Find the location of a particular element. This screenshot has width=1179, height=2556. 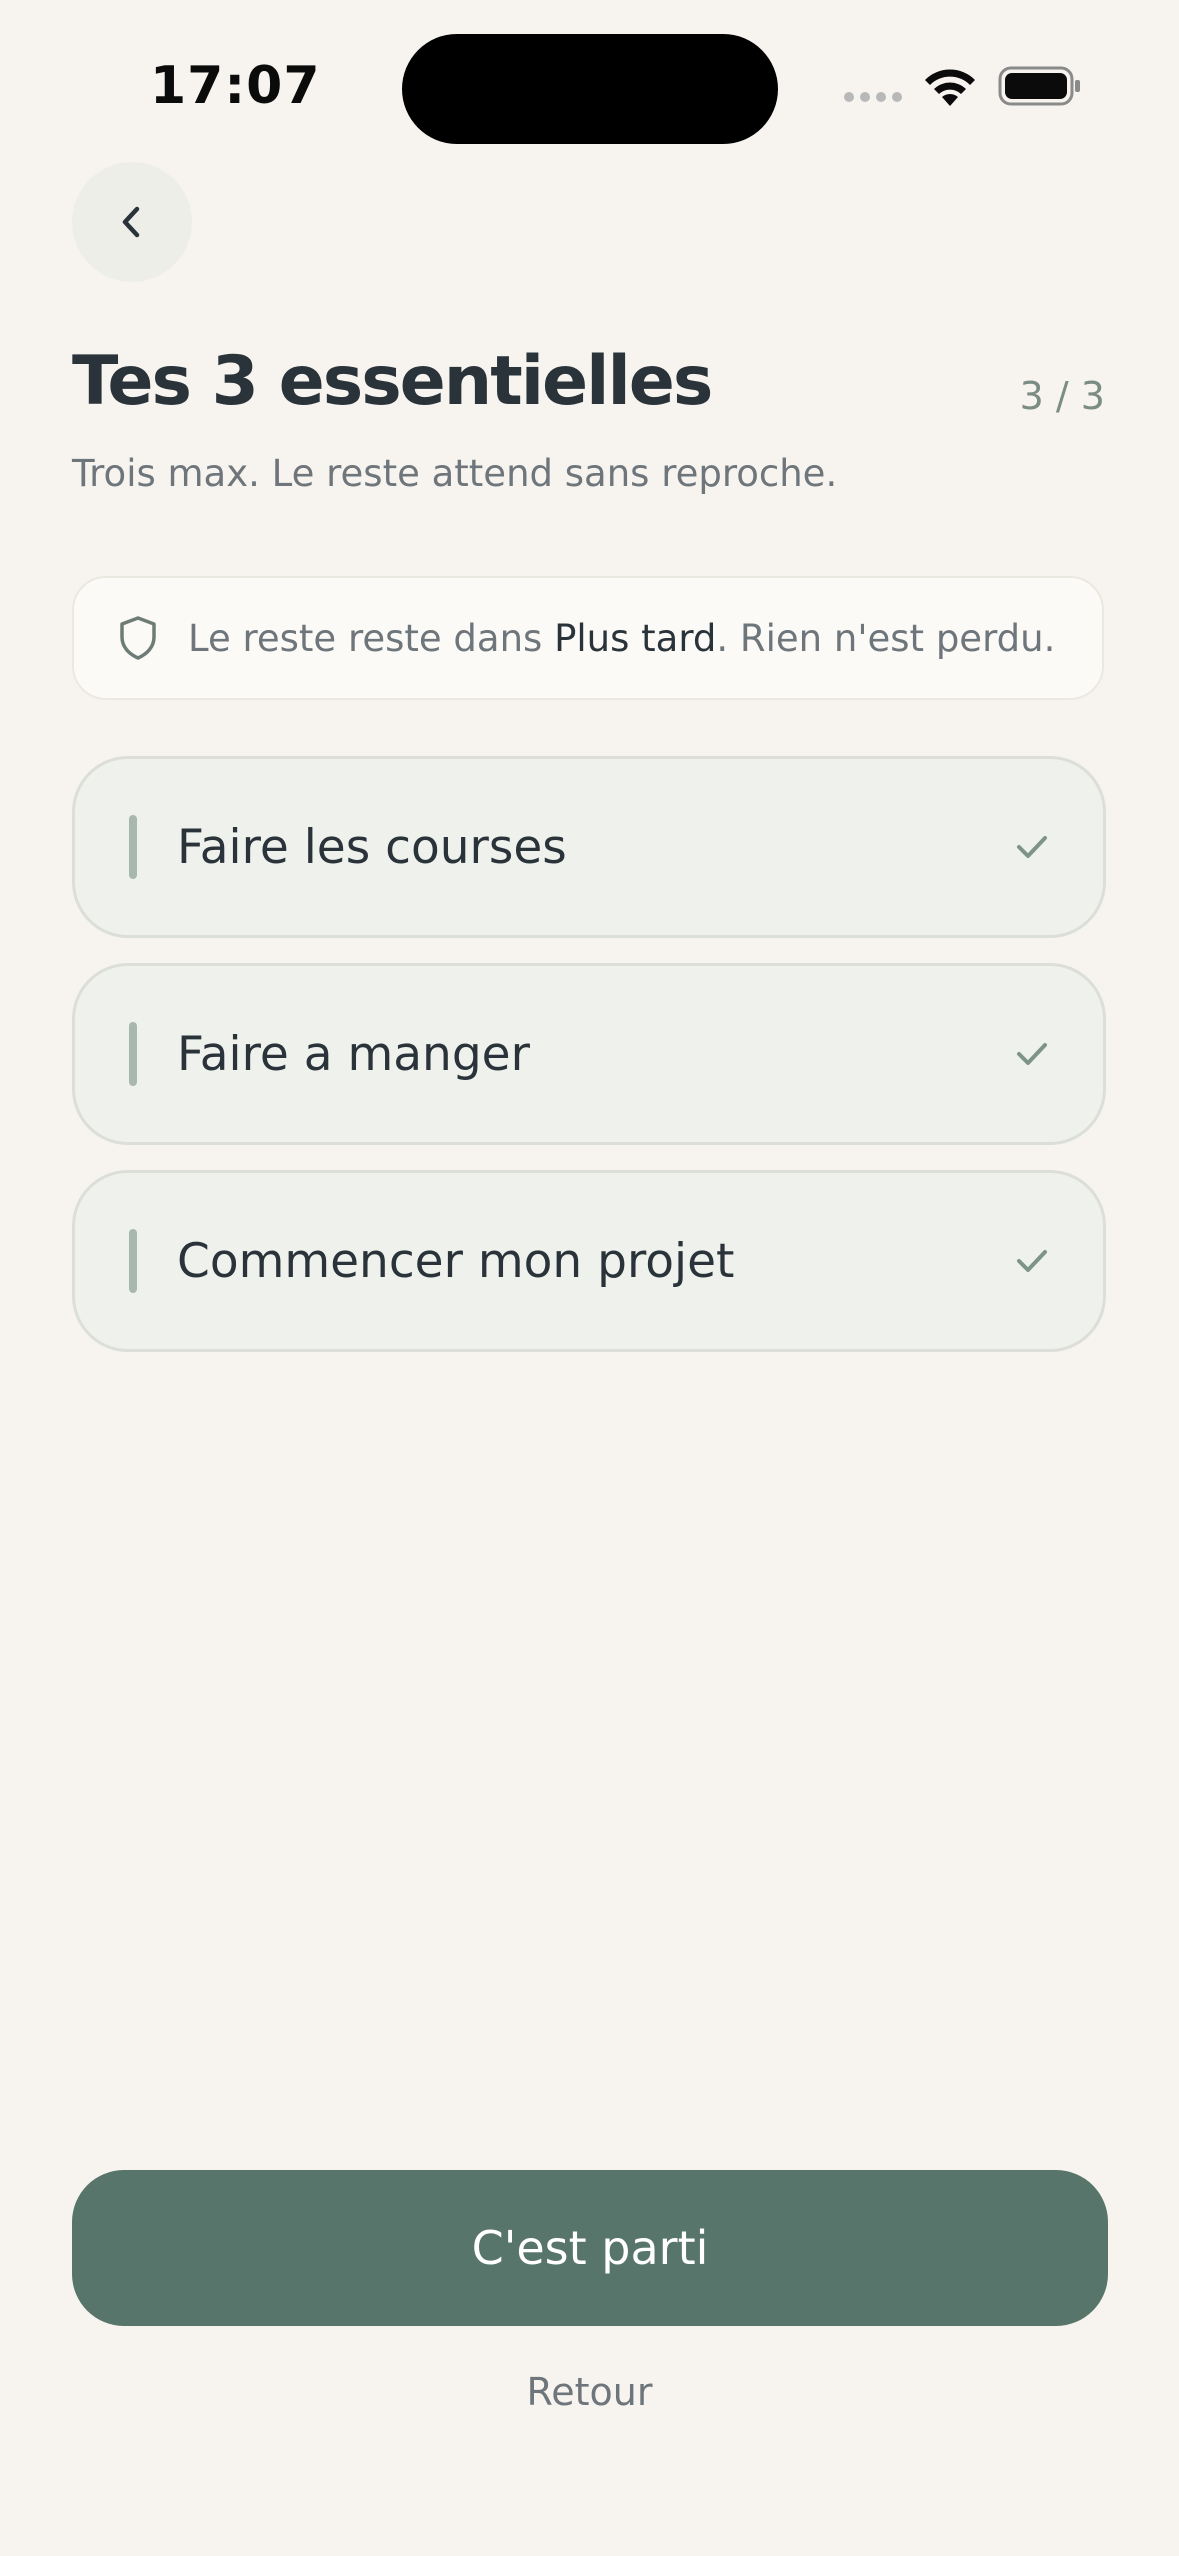

battery-icon is located at coordinates (1039, 86).